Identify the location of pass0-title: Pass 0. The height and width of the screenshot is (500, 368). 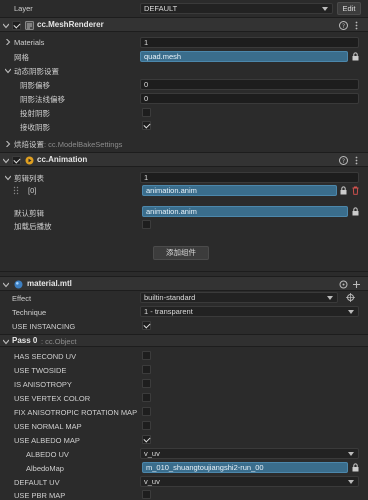
(25, 340).